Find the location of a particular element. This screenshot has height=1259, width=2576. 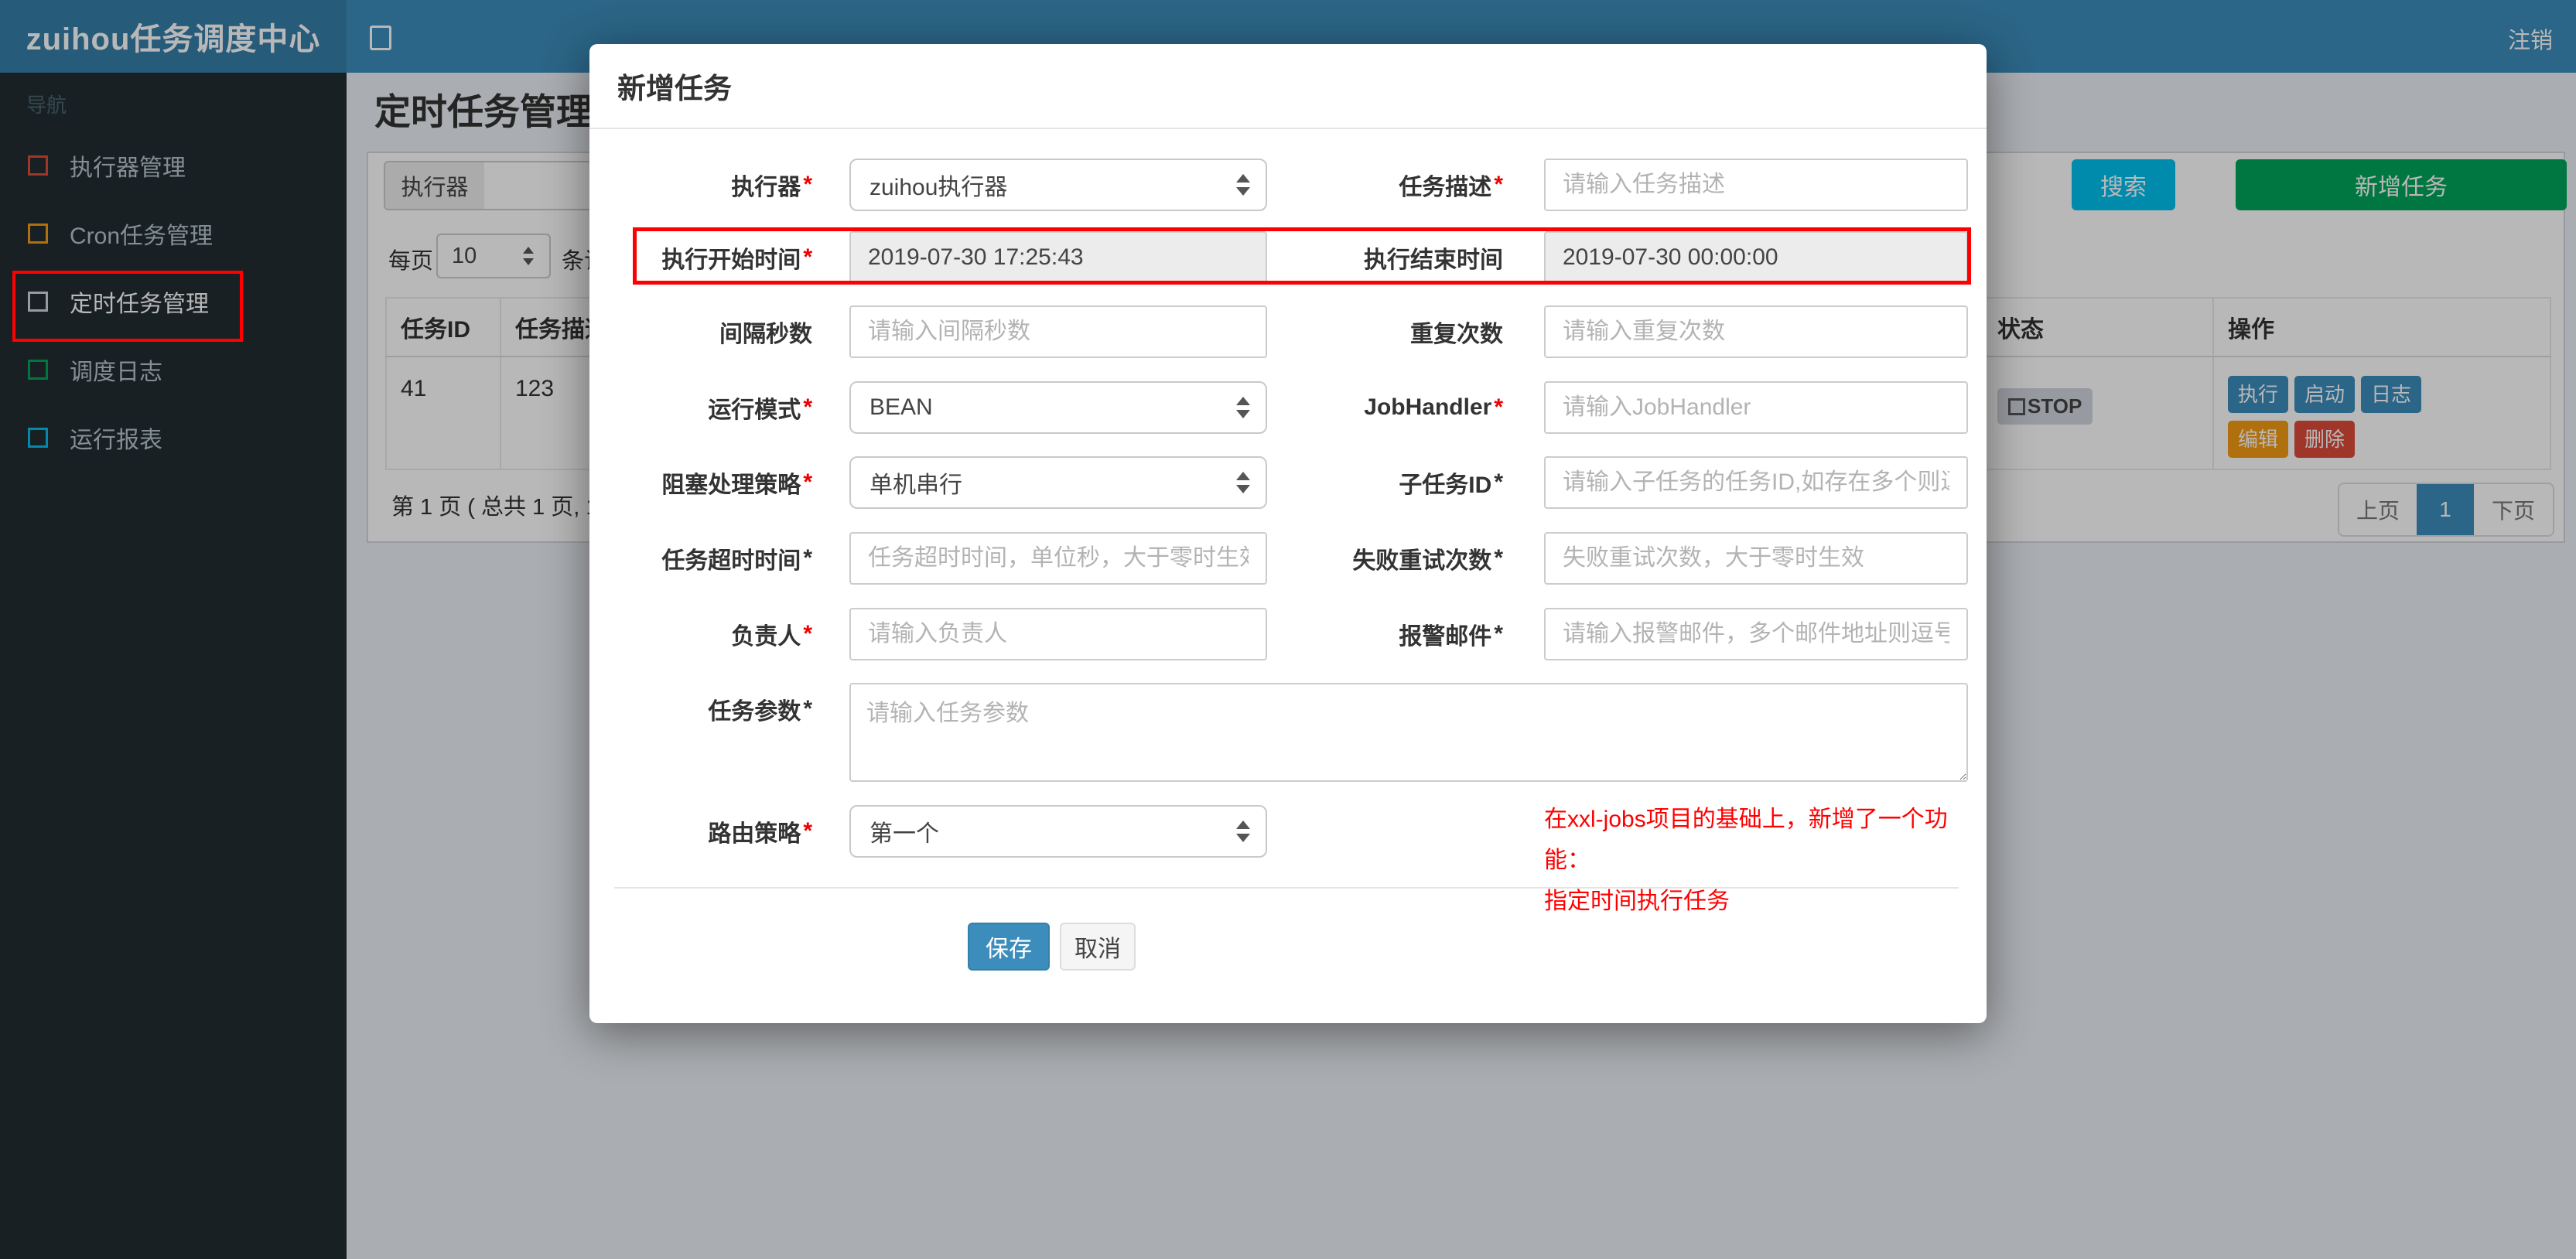

save-button: 保存 is located at coordinates (1009, 947).